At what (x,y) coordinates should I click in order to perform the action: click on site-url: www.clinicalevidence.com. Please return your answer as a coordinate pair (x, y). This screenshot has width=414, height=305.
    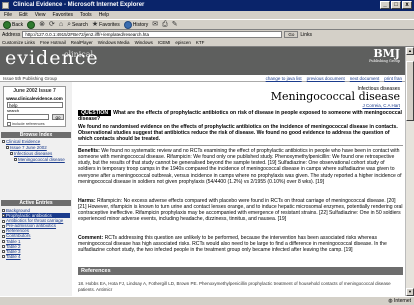
    Looking at the image, I should click on (34, 98).